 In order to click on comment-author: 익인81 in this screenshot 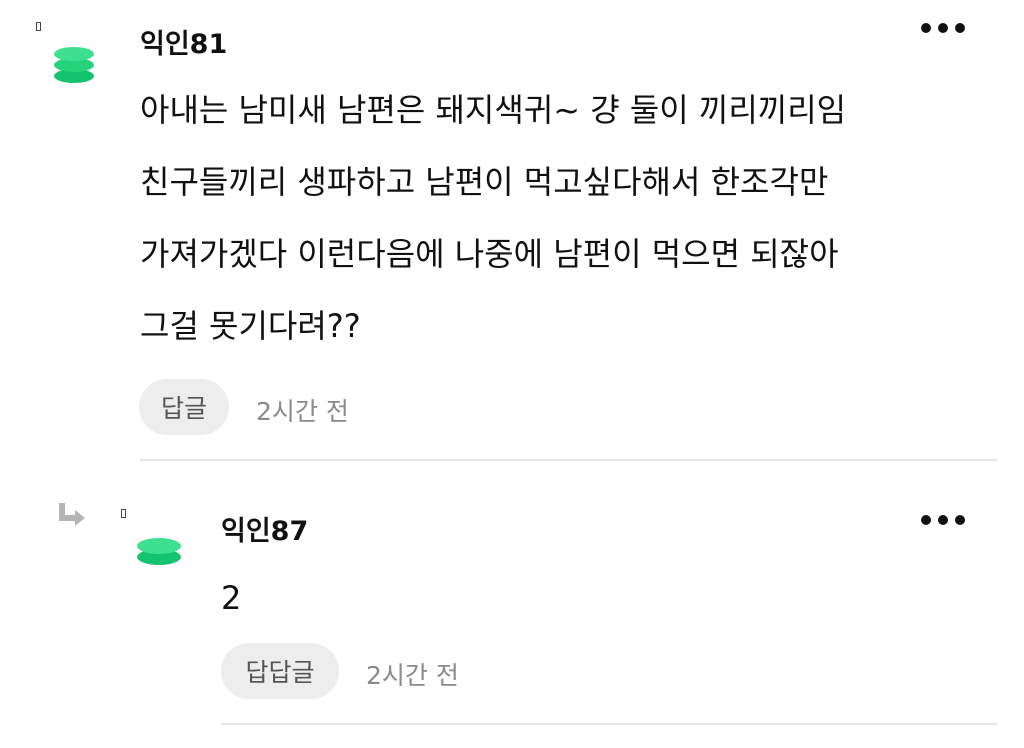, I will do `click(183, 41)`.